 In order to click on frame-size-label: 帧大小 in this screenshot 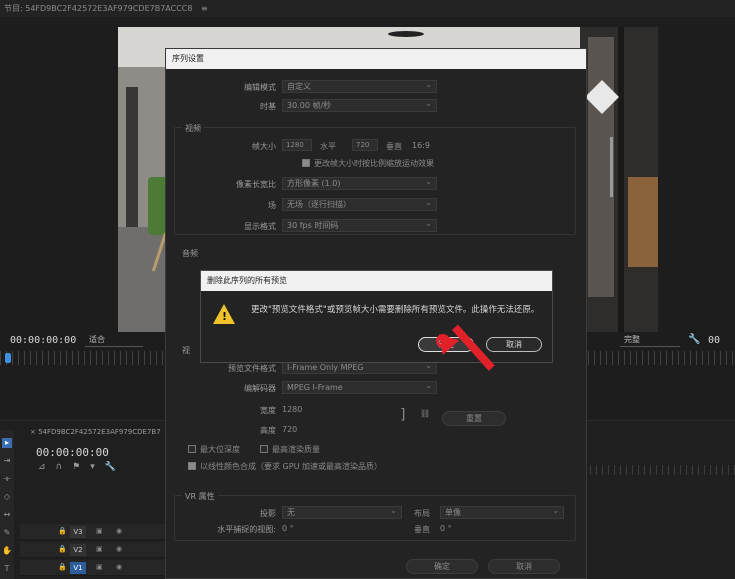, I will do `click(264, 146)`.